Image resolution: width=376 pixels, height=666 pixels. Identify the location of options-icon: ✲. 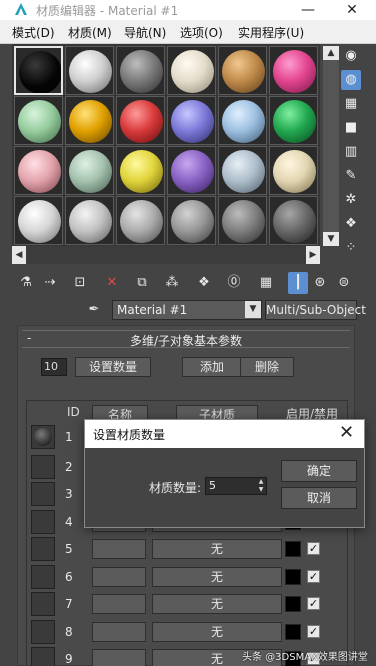
(351, 200).